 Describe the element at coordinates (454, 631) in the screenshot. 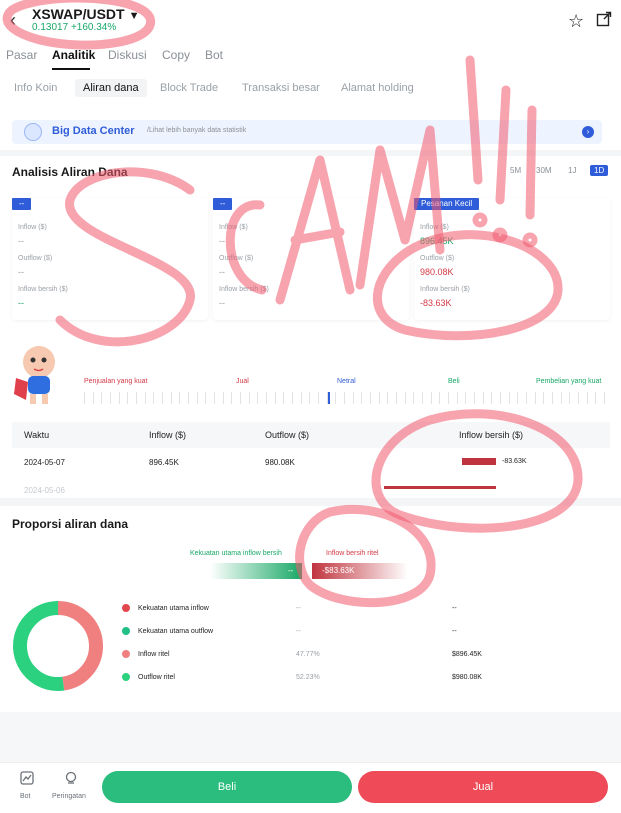

I see `legend-amount: --` at that location.